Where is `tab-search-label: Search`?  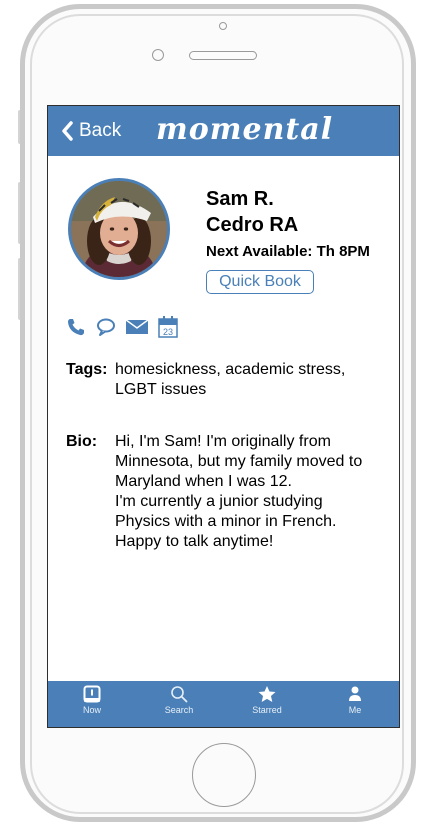
tab-search-label: Search is located at coordinates (179, 710).